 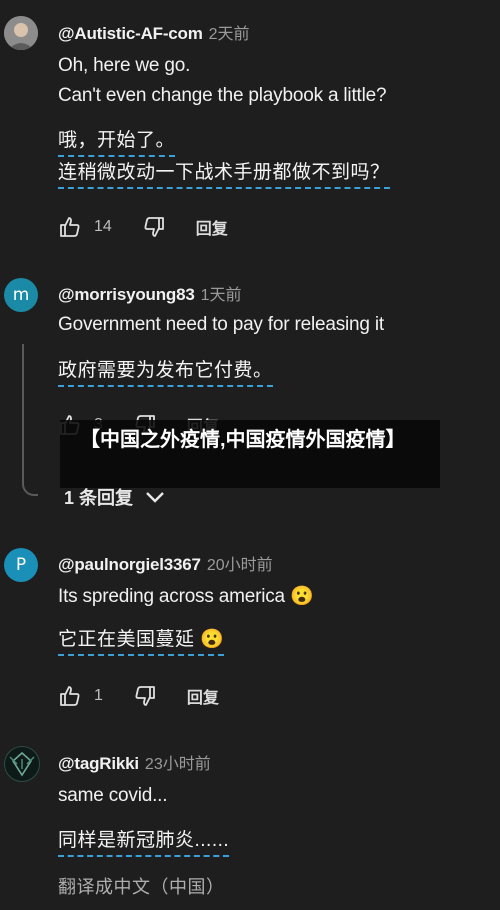 What do you see at coordinates (98, 695) in the screenshot?
I see `like-count: 1` at bounding box center [98, 695].